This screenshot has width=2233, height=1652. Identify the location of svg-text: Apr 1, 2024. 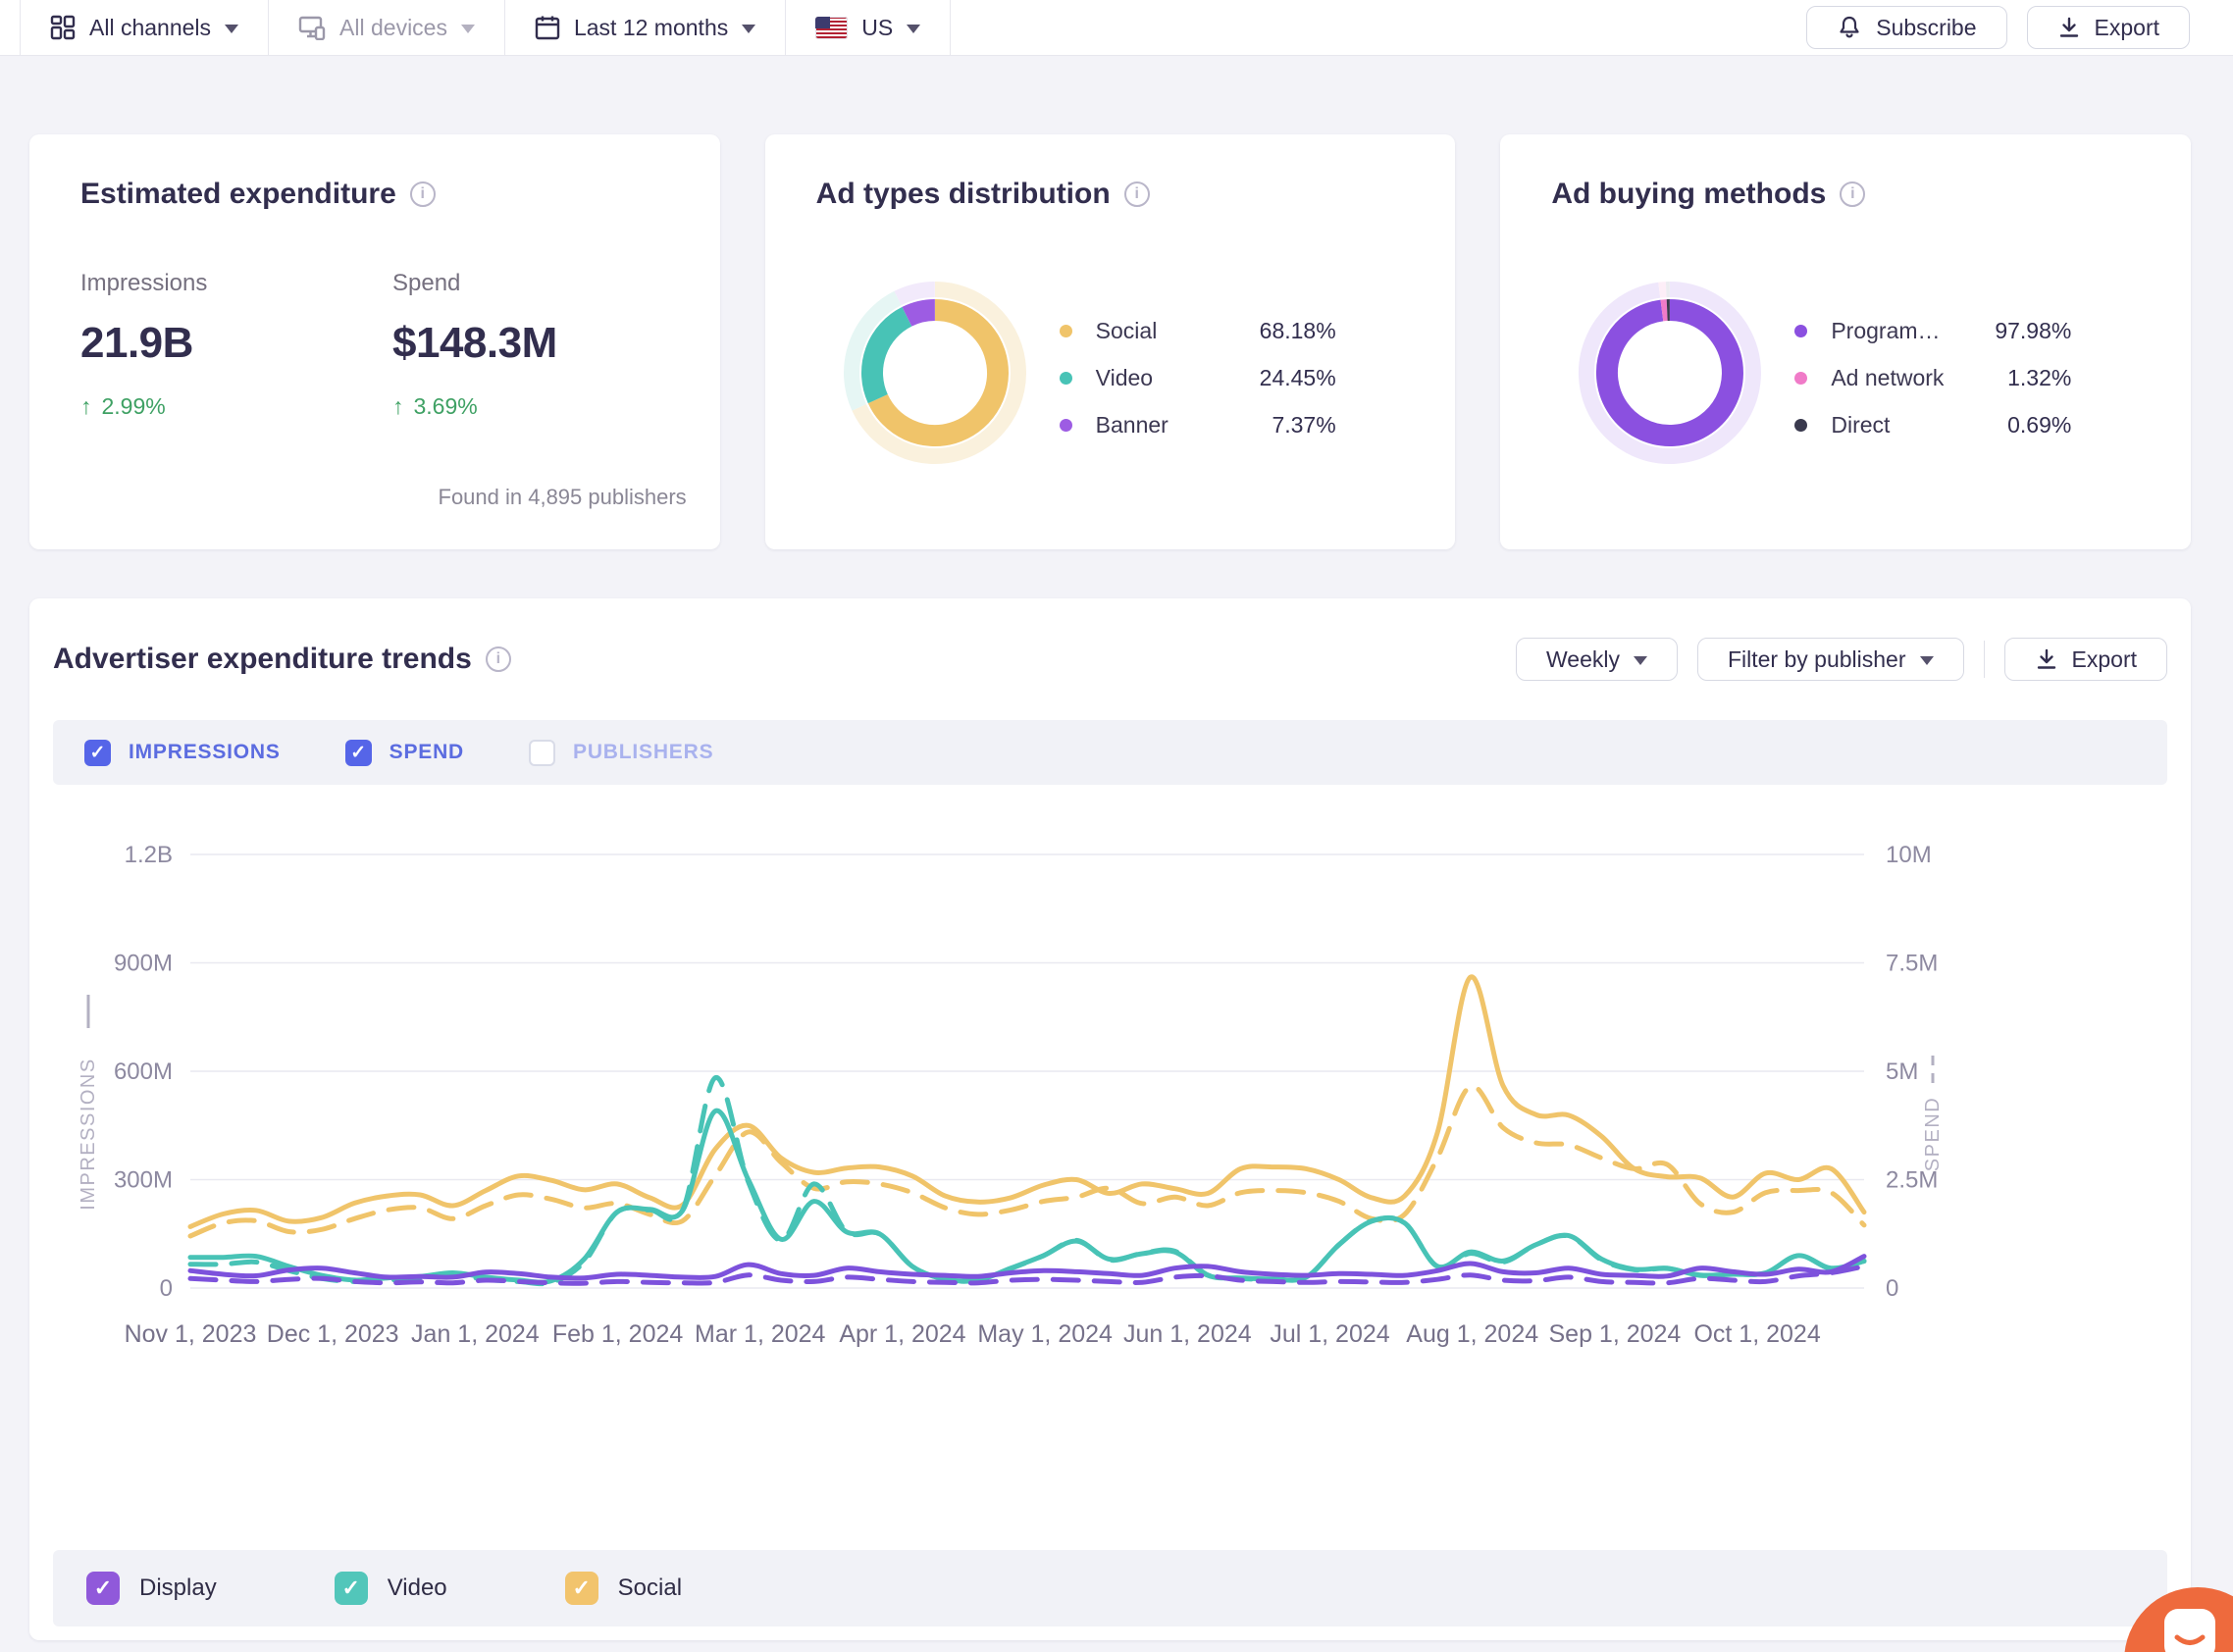
(902, 1334).